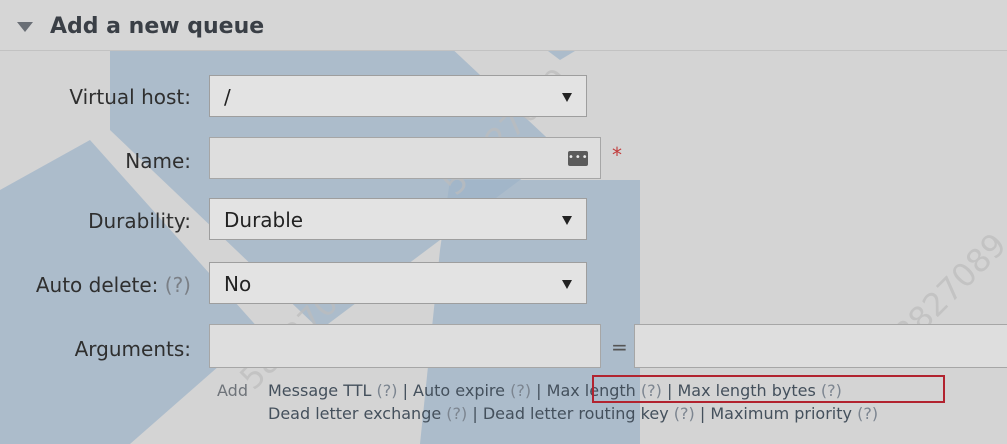  Describe the element at coordinates (459, 390) in the screenshot. I see `auto-expire-link: Auto expire` at that location.